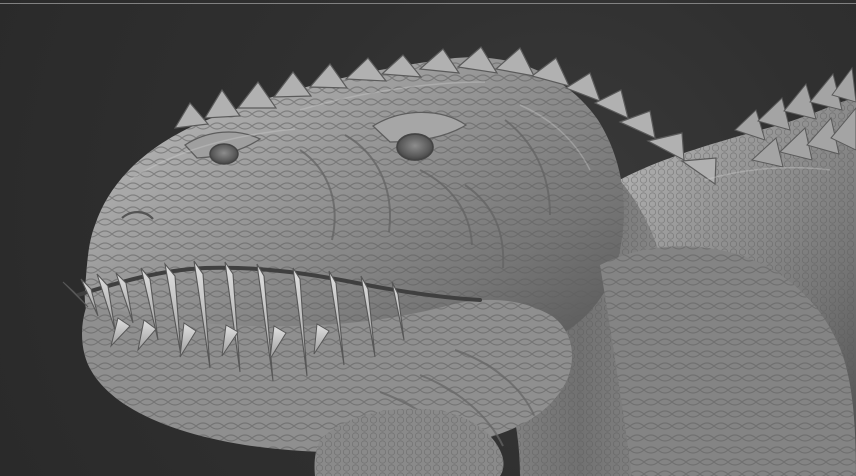  What do you see at coordinates (224, 154) in the screenshot?
I see `left-eye` at bounding box center [224, 154].